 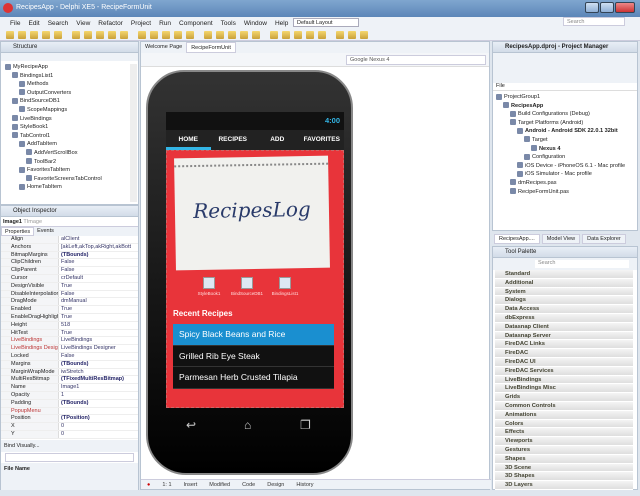 I want to click on palette-category: Datasnap Client, so click(x=564, y=327).